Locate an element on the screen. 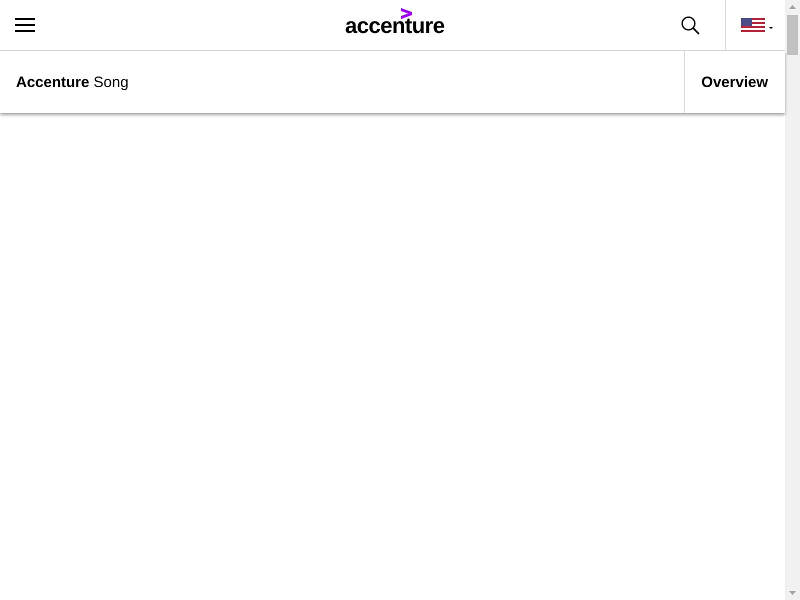 The image size is (800, 600). search-icon is located at coordinates (690, 25).